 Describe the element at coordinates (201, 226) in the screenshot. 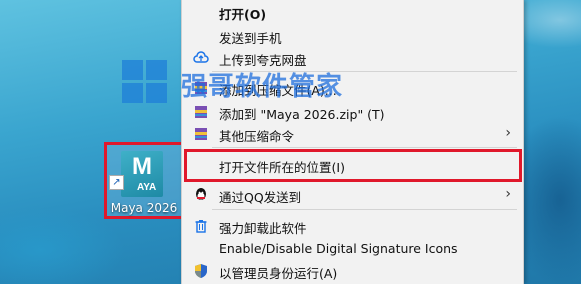

I see `trash-icon` at that location.